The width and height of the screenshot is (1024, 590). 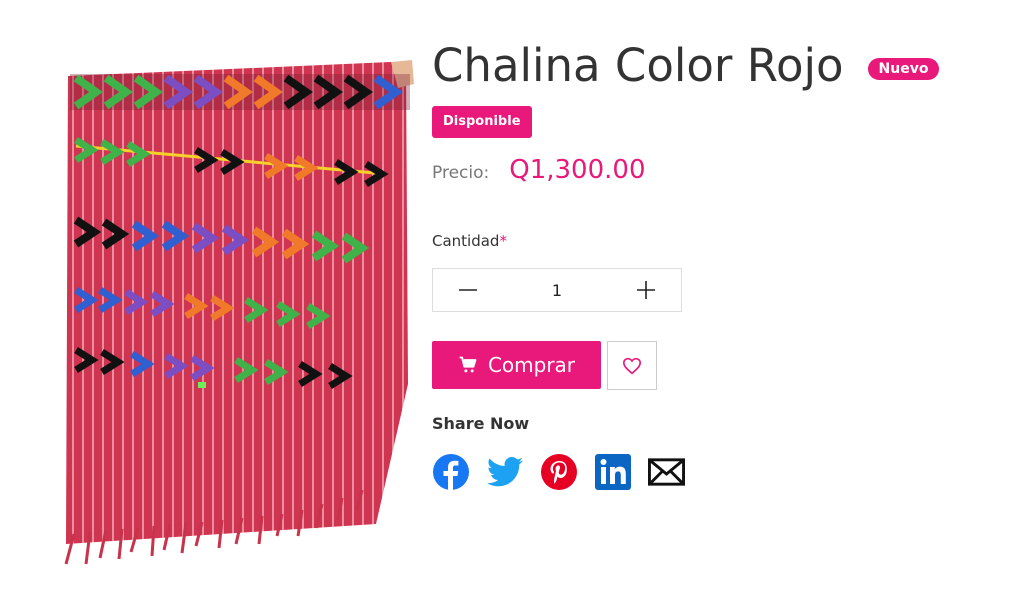 I want to click on price-value: Q1,300.00, so click(x=577, y=170).